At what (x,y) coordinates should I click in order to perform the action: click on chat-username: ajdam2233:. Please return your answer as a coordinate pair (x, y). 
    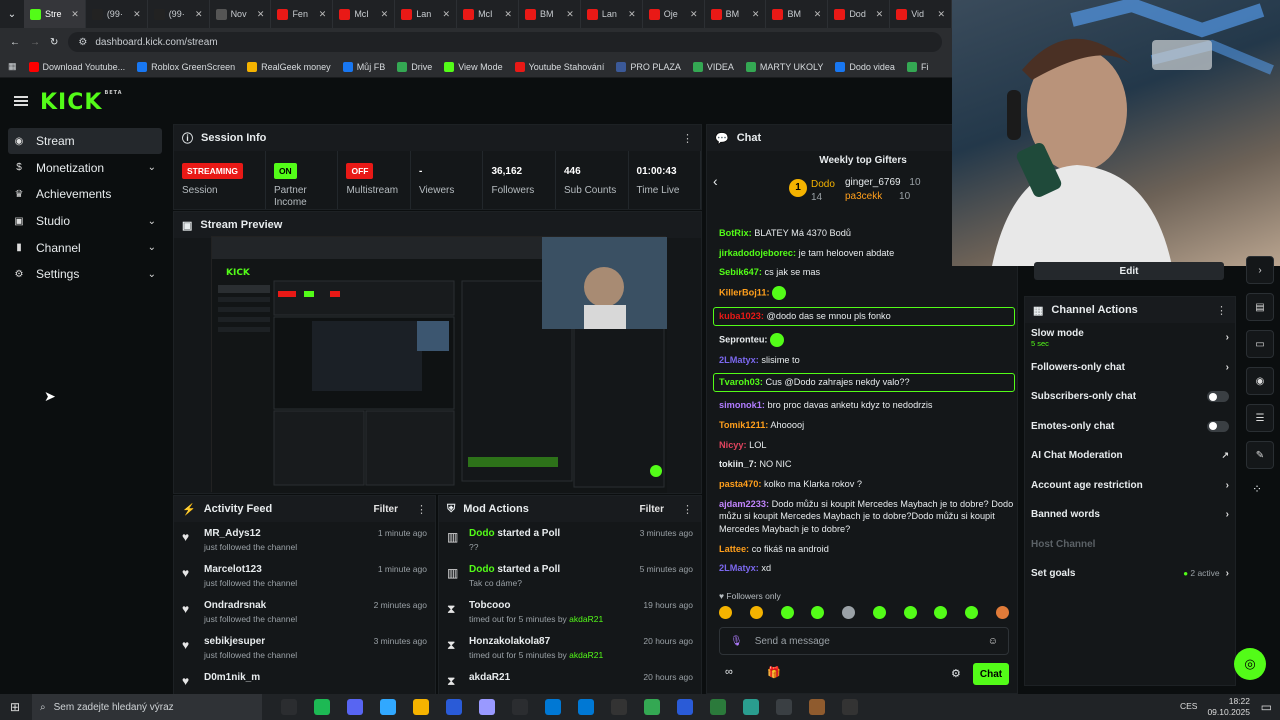
    Looking at the image, I should click on (744, 504).